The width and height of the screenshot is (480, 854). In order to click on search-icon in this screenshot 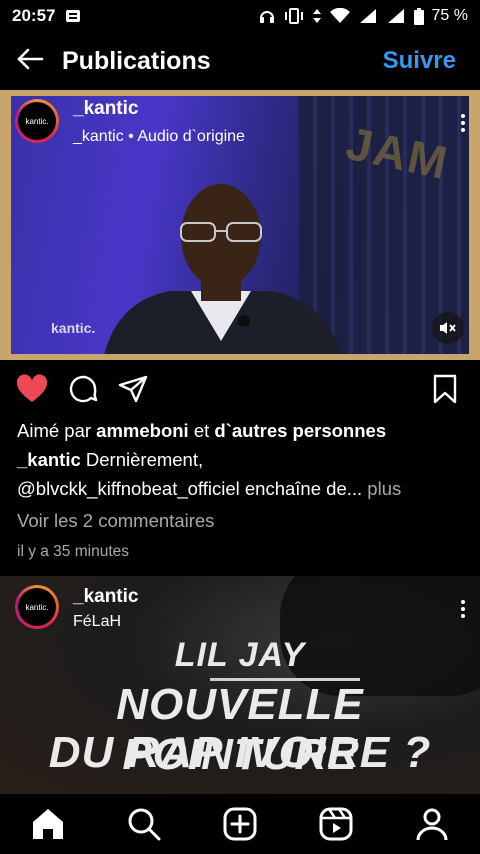, I will do `click(144, 824)`.